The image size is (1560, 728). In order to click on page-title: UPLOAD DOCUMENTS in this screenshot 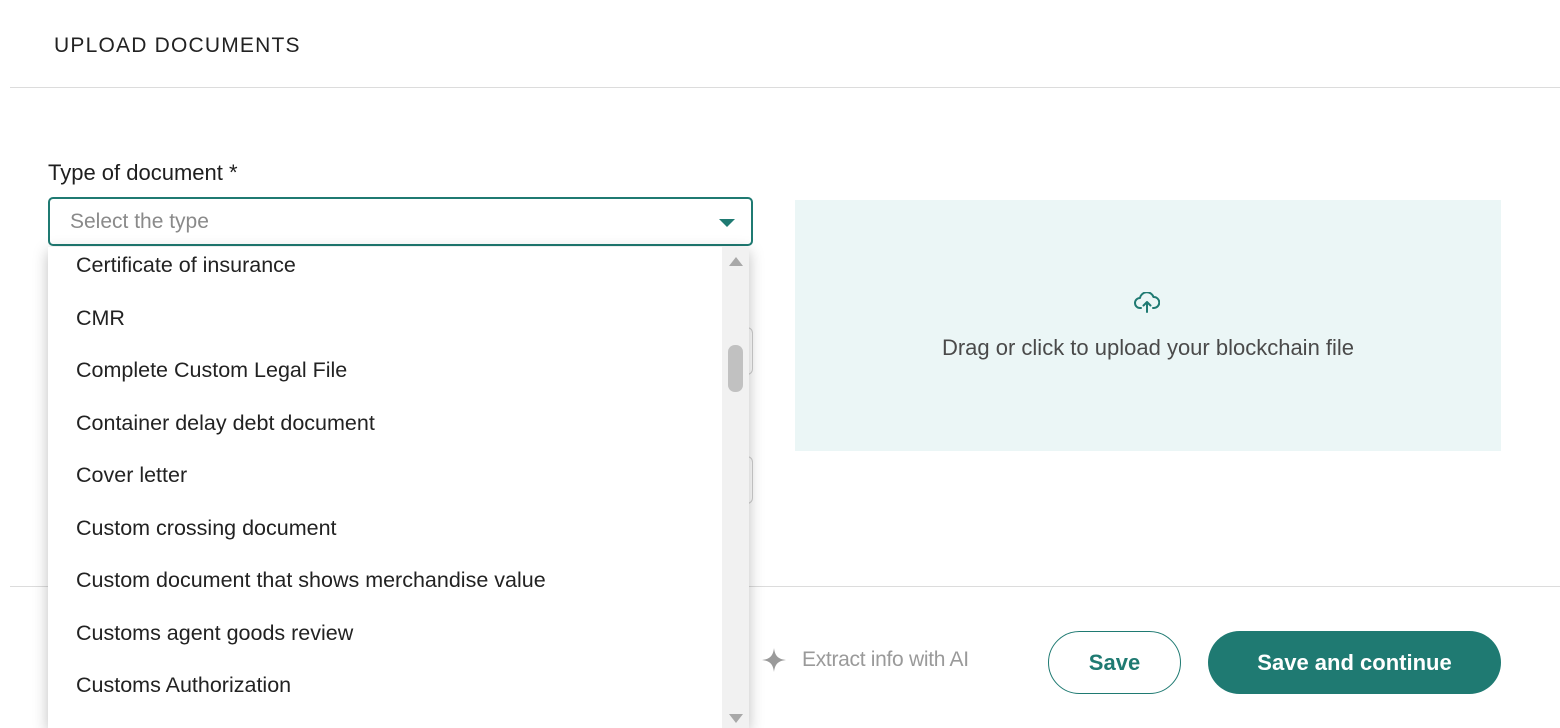, I will do `click(177, 45)`.